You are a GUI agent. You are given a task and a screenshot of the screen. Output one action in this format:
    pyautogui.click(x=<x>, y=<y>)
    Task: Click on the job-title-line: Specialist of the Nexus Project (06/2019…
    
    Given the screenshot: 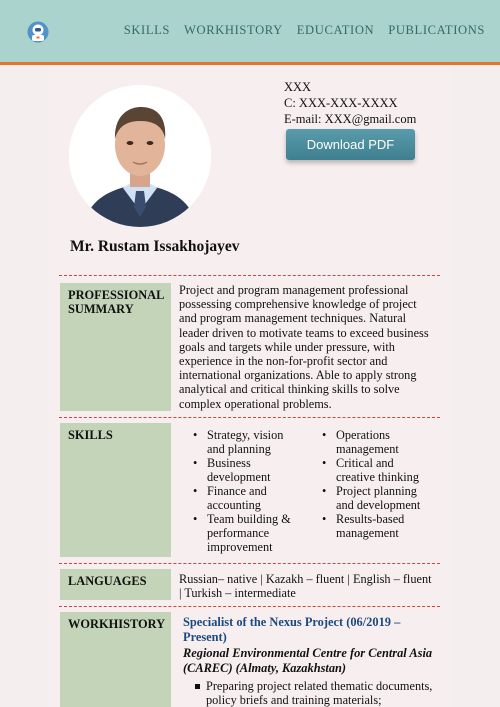 What is the action you would take?
    pyautogui.click(x=292, y=622)
    